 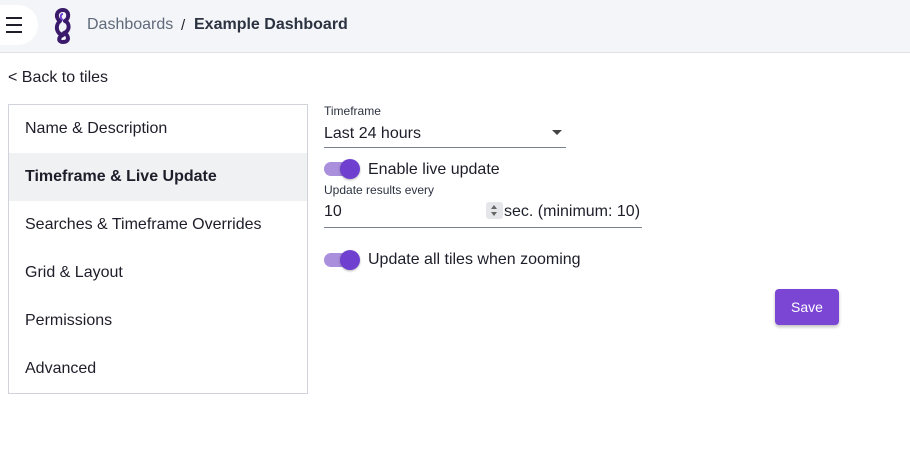 I want to click on top-bar: Dashboards / Example Dashboard, so click(x=455, y=26).